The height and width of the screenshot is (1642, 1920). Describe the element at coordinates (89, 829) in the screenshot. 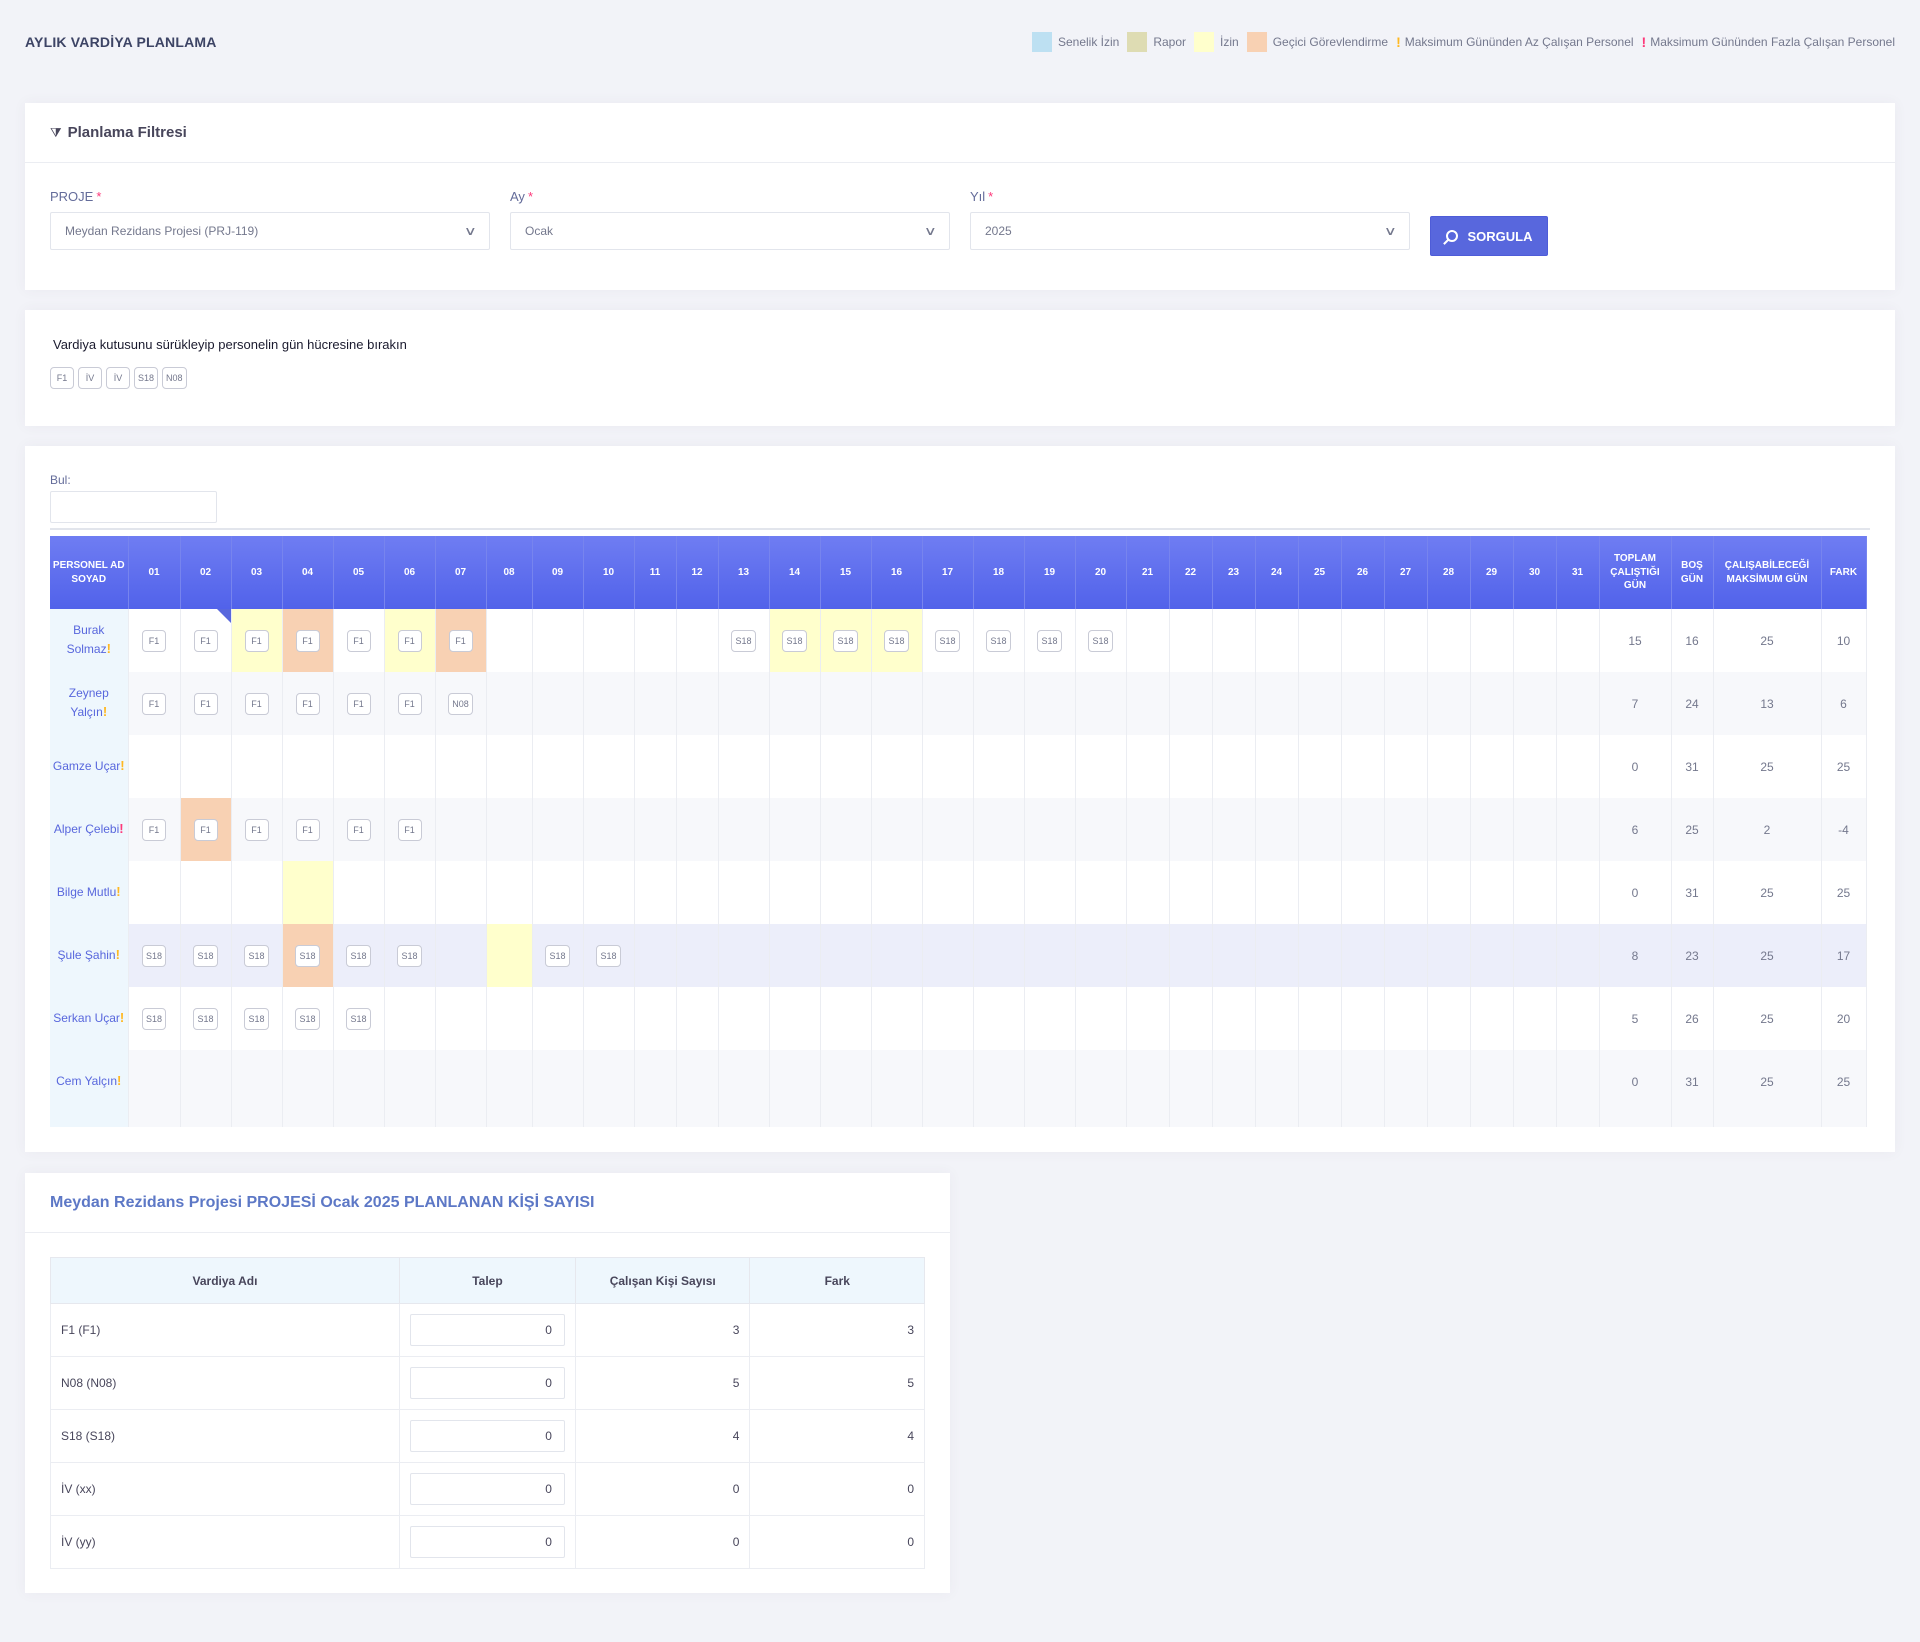

I see `personnel-name-cell: Alper Çelebi!` at that location.